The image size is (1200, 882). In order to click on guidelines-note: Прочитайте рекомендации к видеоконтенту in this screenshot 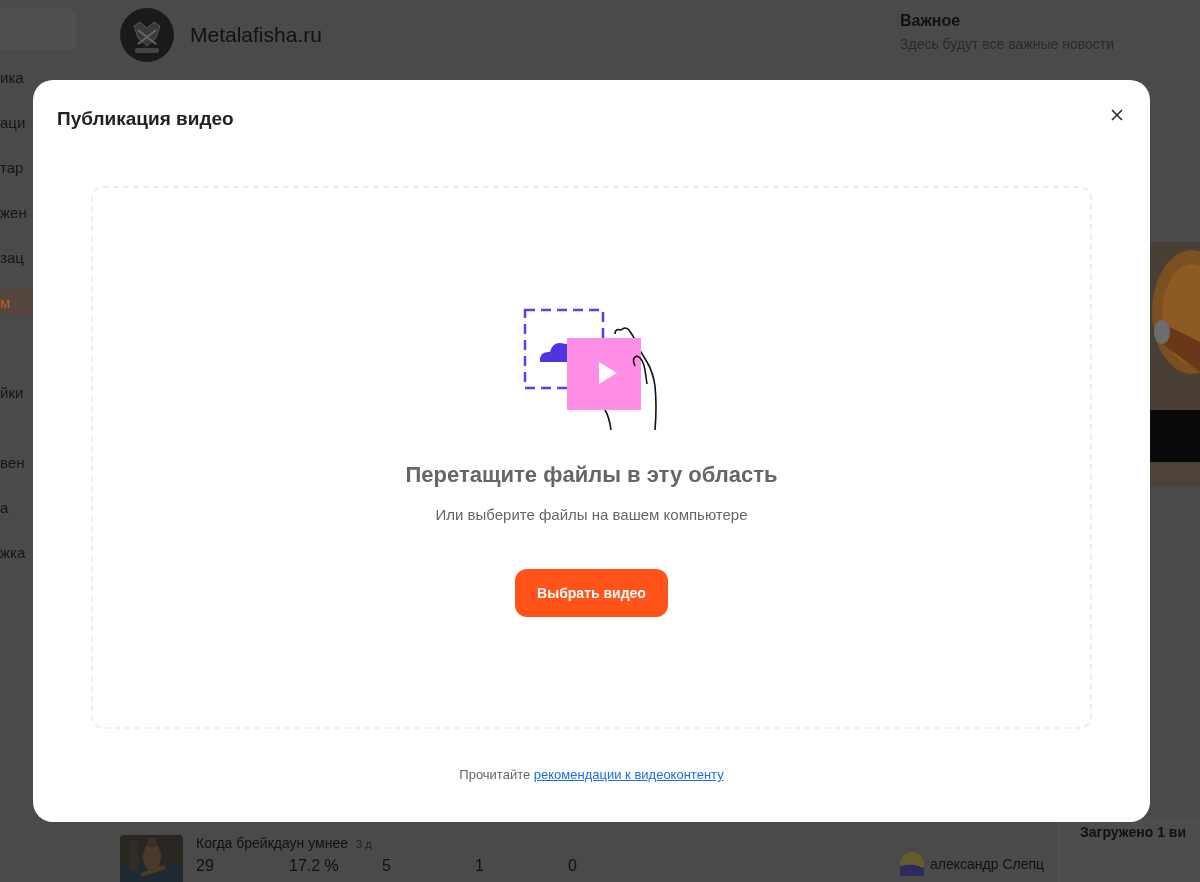, I will do `click(591, 774)`.